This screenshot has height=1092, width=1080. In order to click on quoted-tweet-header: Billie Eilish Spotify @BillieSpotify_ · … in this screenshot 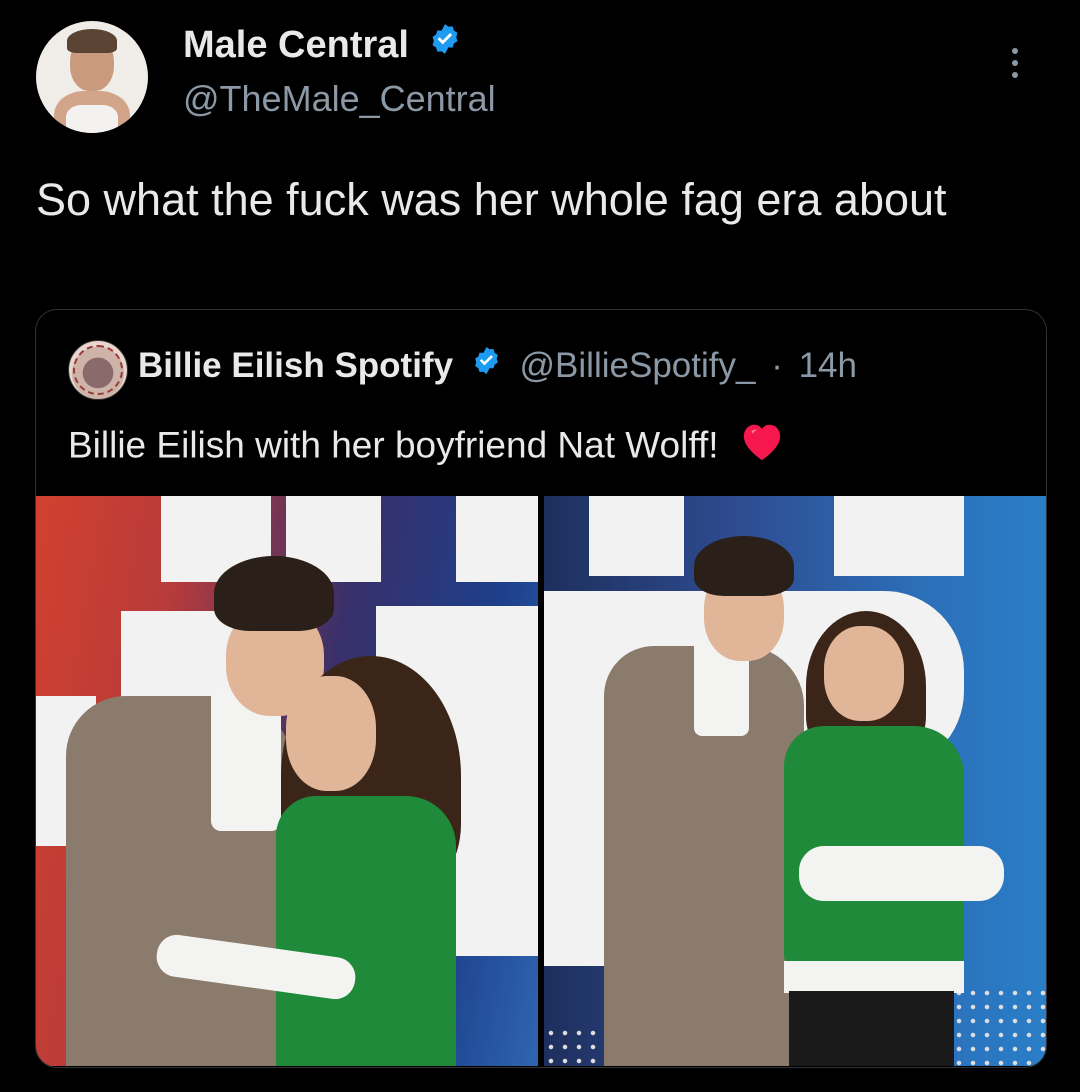, I will do `click(497, 367)`.